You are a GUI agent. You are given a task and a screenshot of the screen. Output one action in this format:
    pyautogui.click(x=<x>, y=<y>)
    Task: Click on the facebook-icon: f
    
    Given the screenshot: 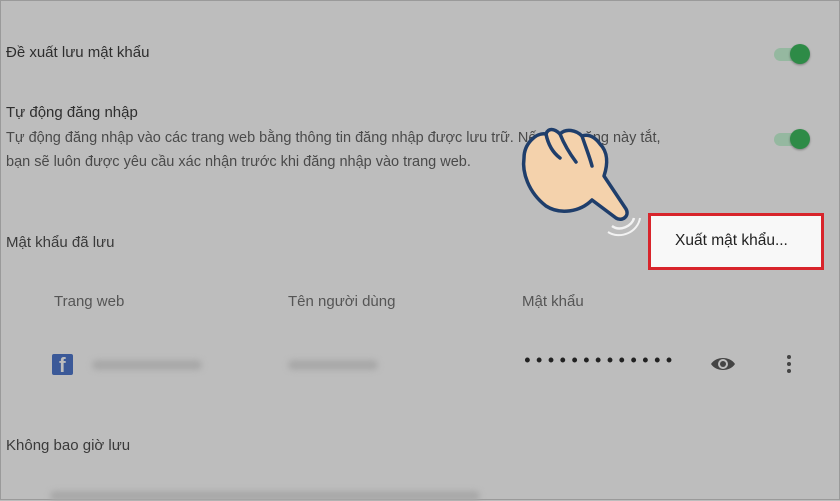 What is the action you would take?
    pyautogui.click(x=62, y=364)
    